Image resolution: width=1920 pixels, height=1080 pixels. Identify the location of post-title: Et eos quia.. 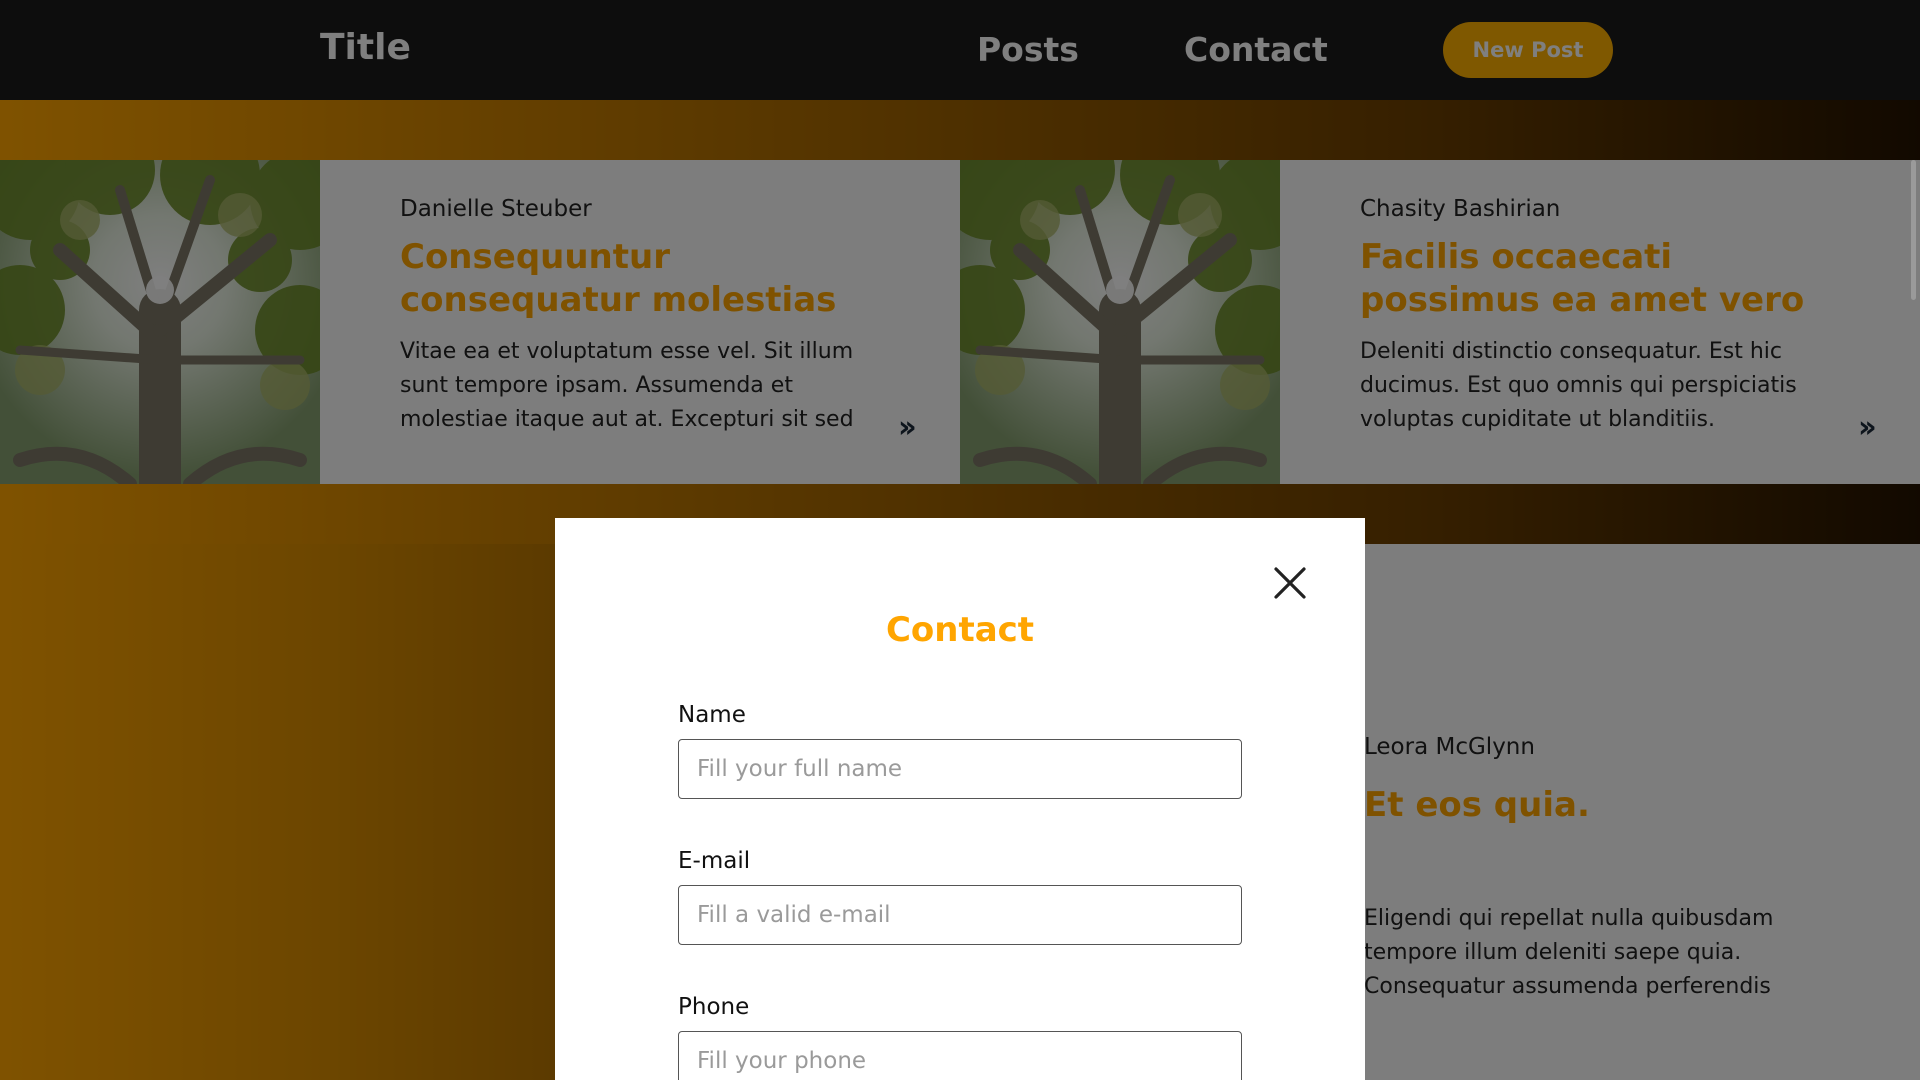
(1477, 805).